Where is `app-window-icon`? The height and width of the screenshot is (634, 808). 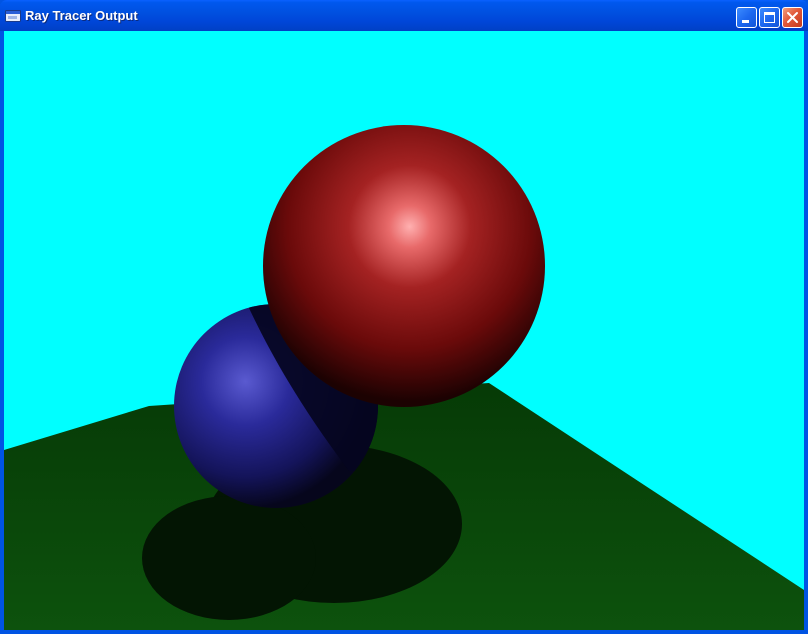
app-window-icon is located at coordinates (13, 15).